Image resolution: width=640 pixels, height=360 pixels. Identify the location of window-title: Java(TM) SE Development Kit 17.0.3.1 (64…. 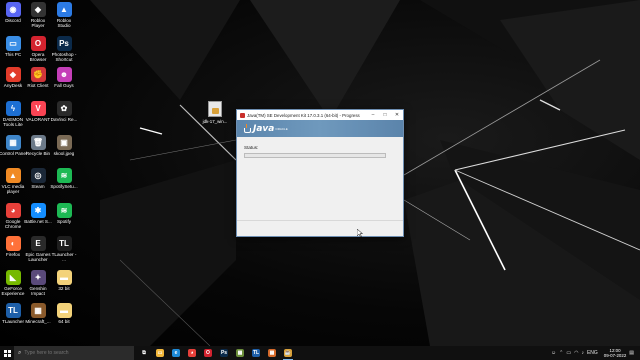
(303, 115).